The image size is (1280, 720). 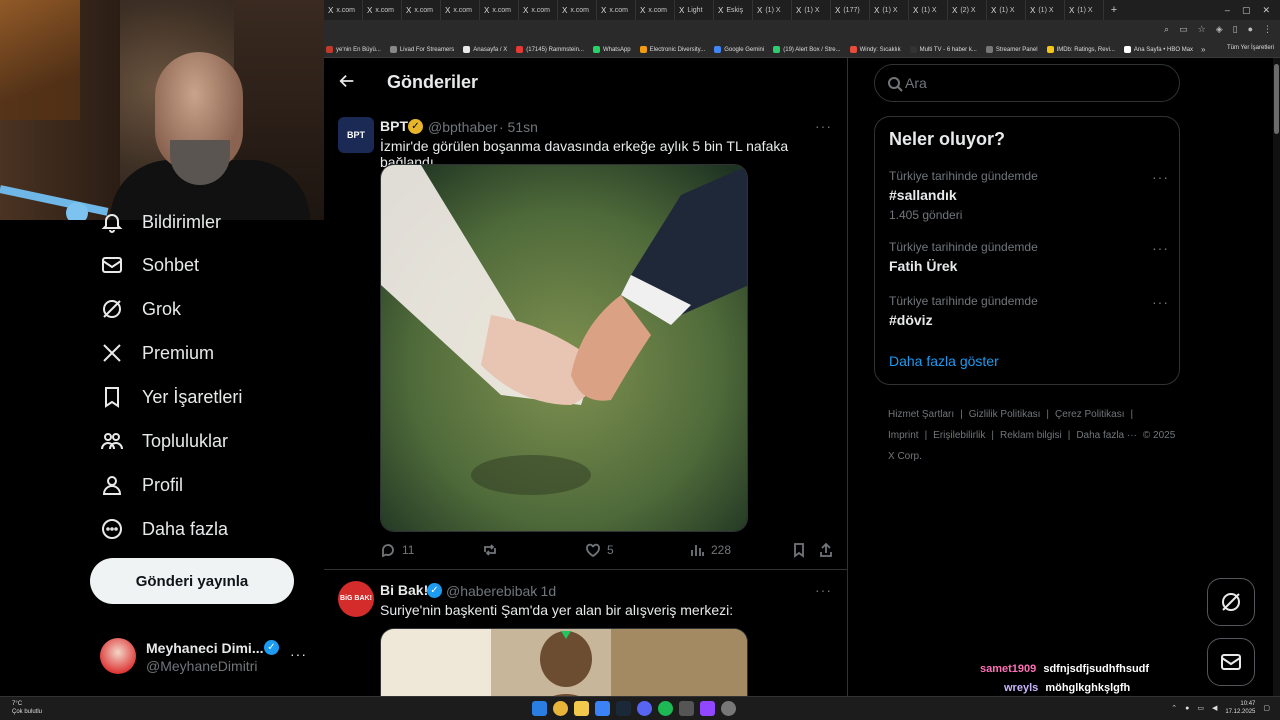 What do you see at coordinates (921, 414) in the screenshot?
I see `footer-link: Hizmet Şartları` at bounding box center [921, 414].